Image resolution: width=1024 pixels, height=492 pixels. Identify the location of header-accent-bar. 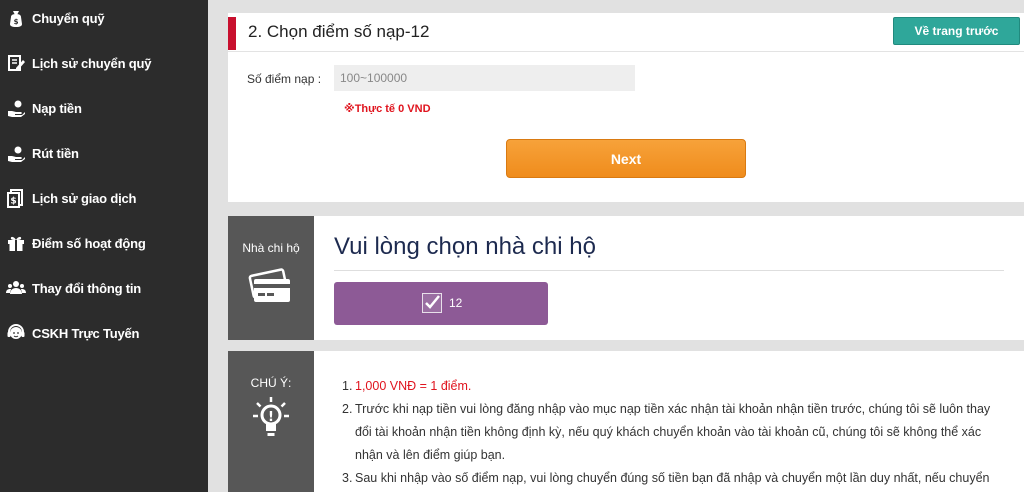
(232, 33).